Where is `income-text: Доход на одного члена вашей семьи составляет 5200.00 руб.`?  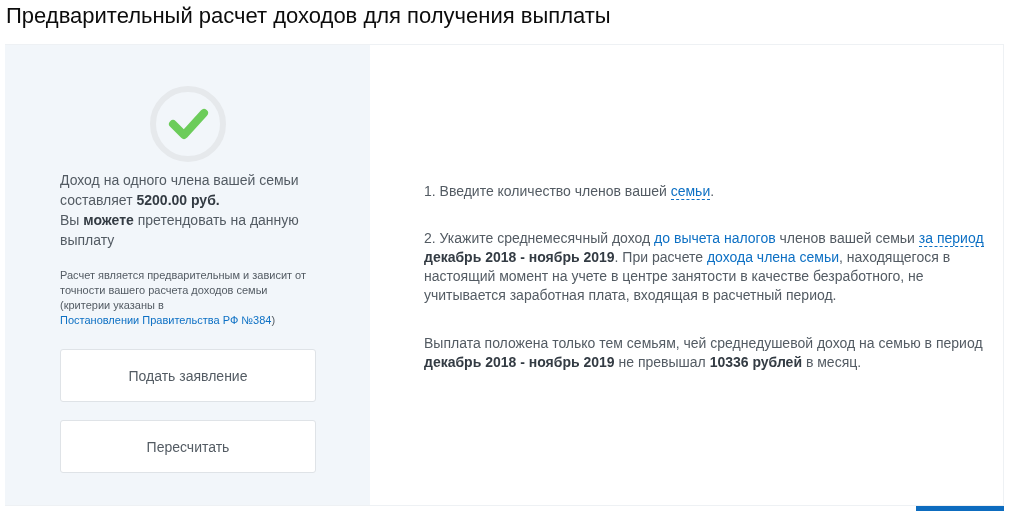
income-text: Доход на одного члена вашей семьи составляет 5200.00 руб. is located at coordinates (180, 190).